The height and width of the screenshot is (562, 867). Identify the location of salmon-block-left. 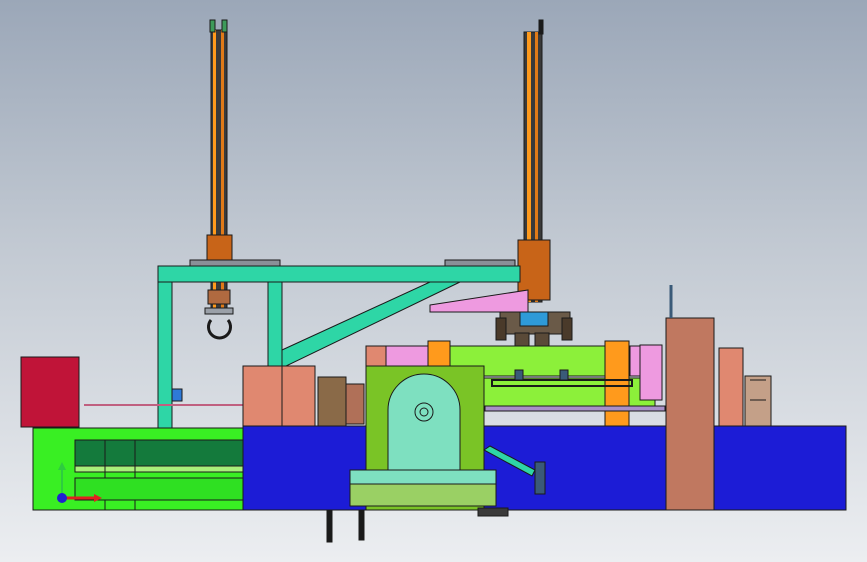
(279, 396).